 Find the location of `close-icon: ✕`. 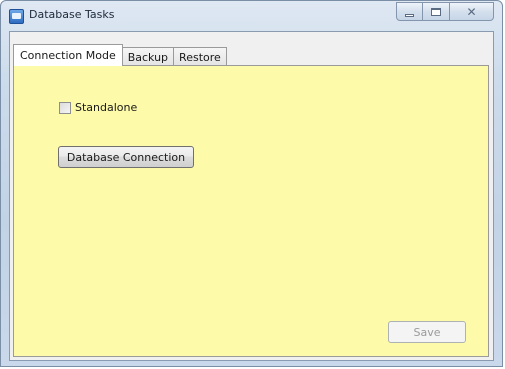

close-icon: ✕ is located at coordinates (471, 11).